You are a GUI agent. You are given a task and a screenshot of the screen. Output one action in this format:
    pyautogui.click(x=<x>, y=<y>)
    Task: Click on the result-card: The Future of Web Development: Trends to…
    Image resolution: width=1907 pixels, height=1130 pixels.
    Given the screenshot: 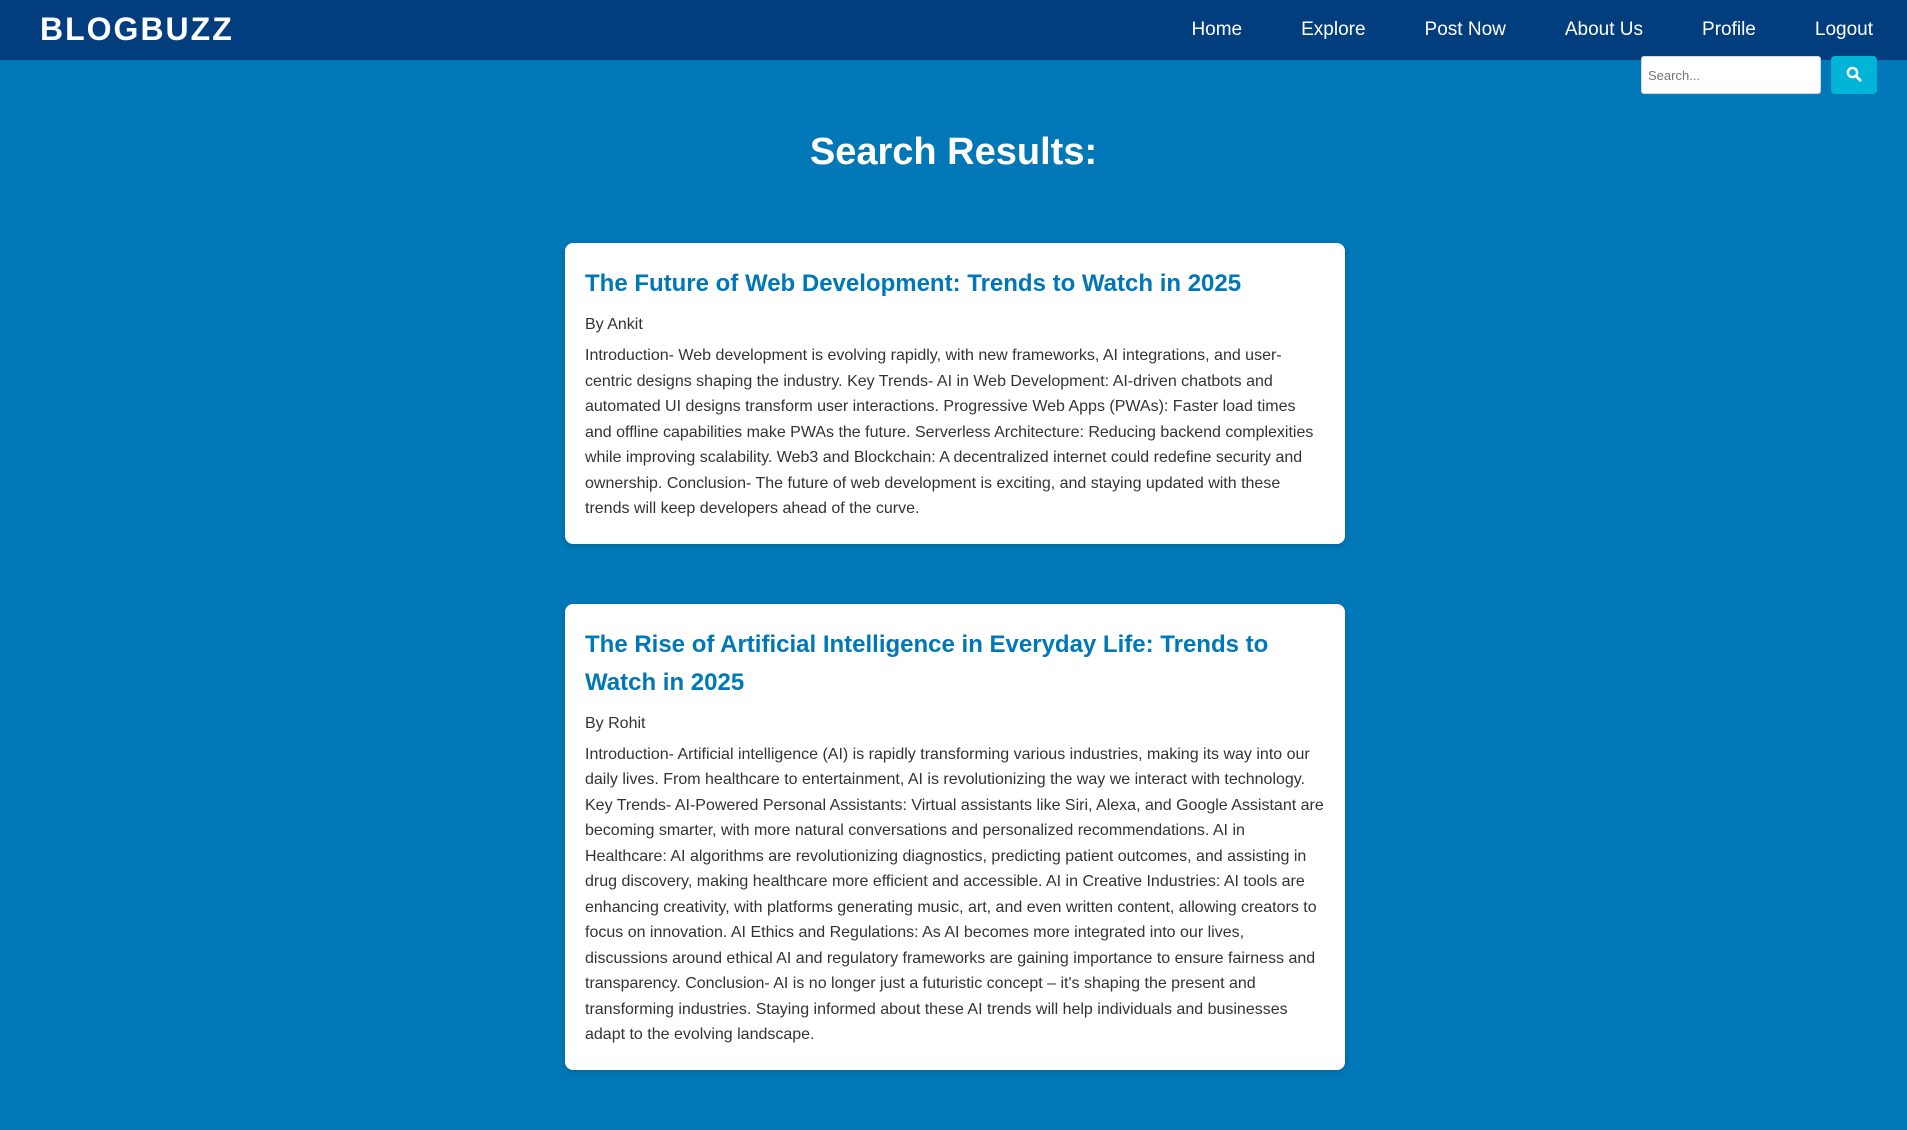 What is the action you would take?
    pyautogui.click(x=955, y=393)
    